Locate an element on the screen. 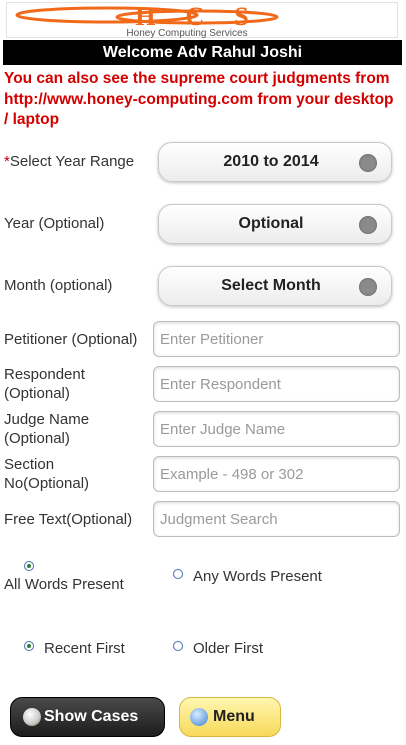 Image resolution: width=406 pixels, height=745 pixels. older-first-radio is located at coordinates (178, 646).